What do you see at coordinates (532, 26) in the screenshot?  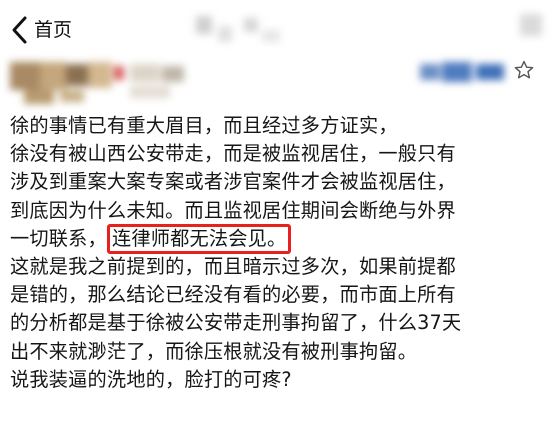 I see `blurred-nav-right` at bounding box center [532, 26].